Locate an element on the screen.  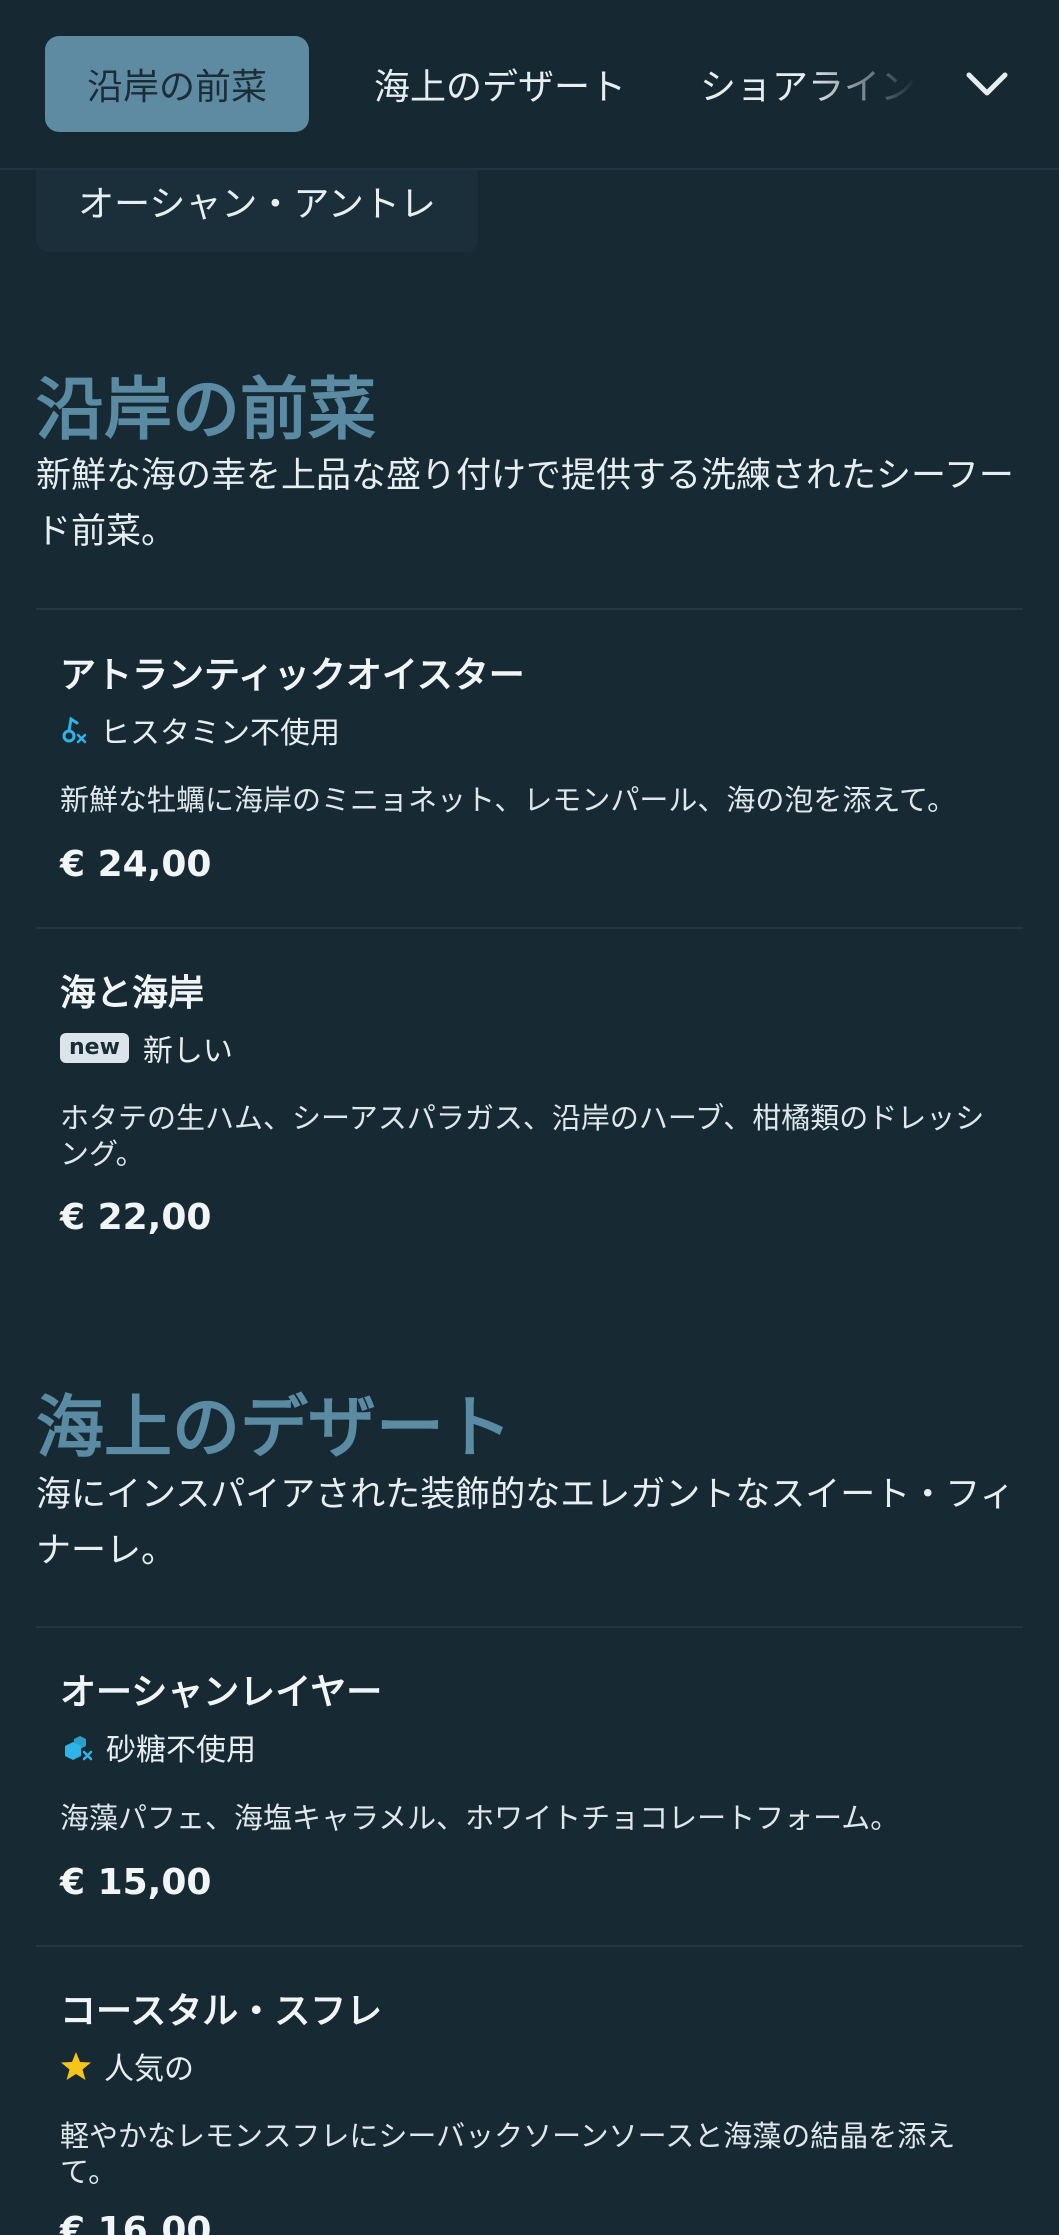
dietary-tag: 砂糖不使用 is located at coordinates (158, 1747).